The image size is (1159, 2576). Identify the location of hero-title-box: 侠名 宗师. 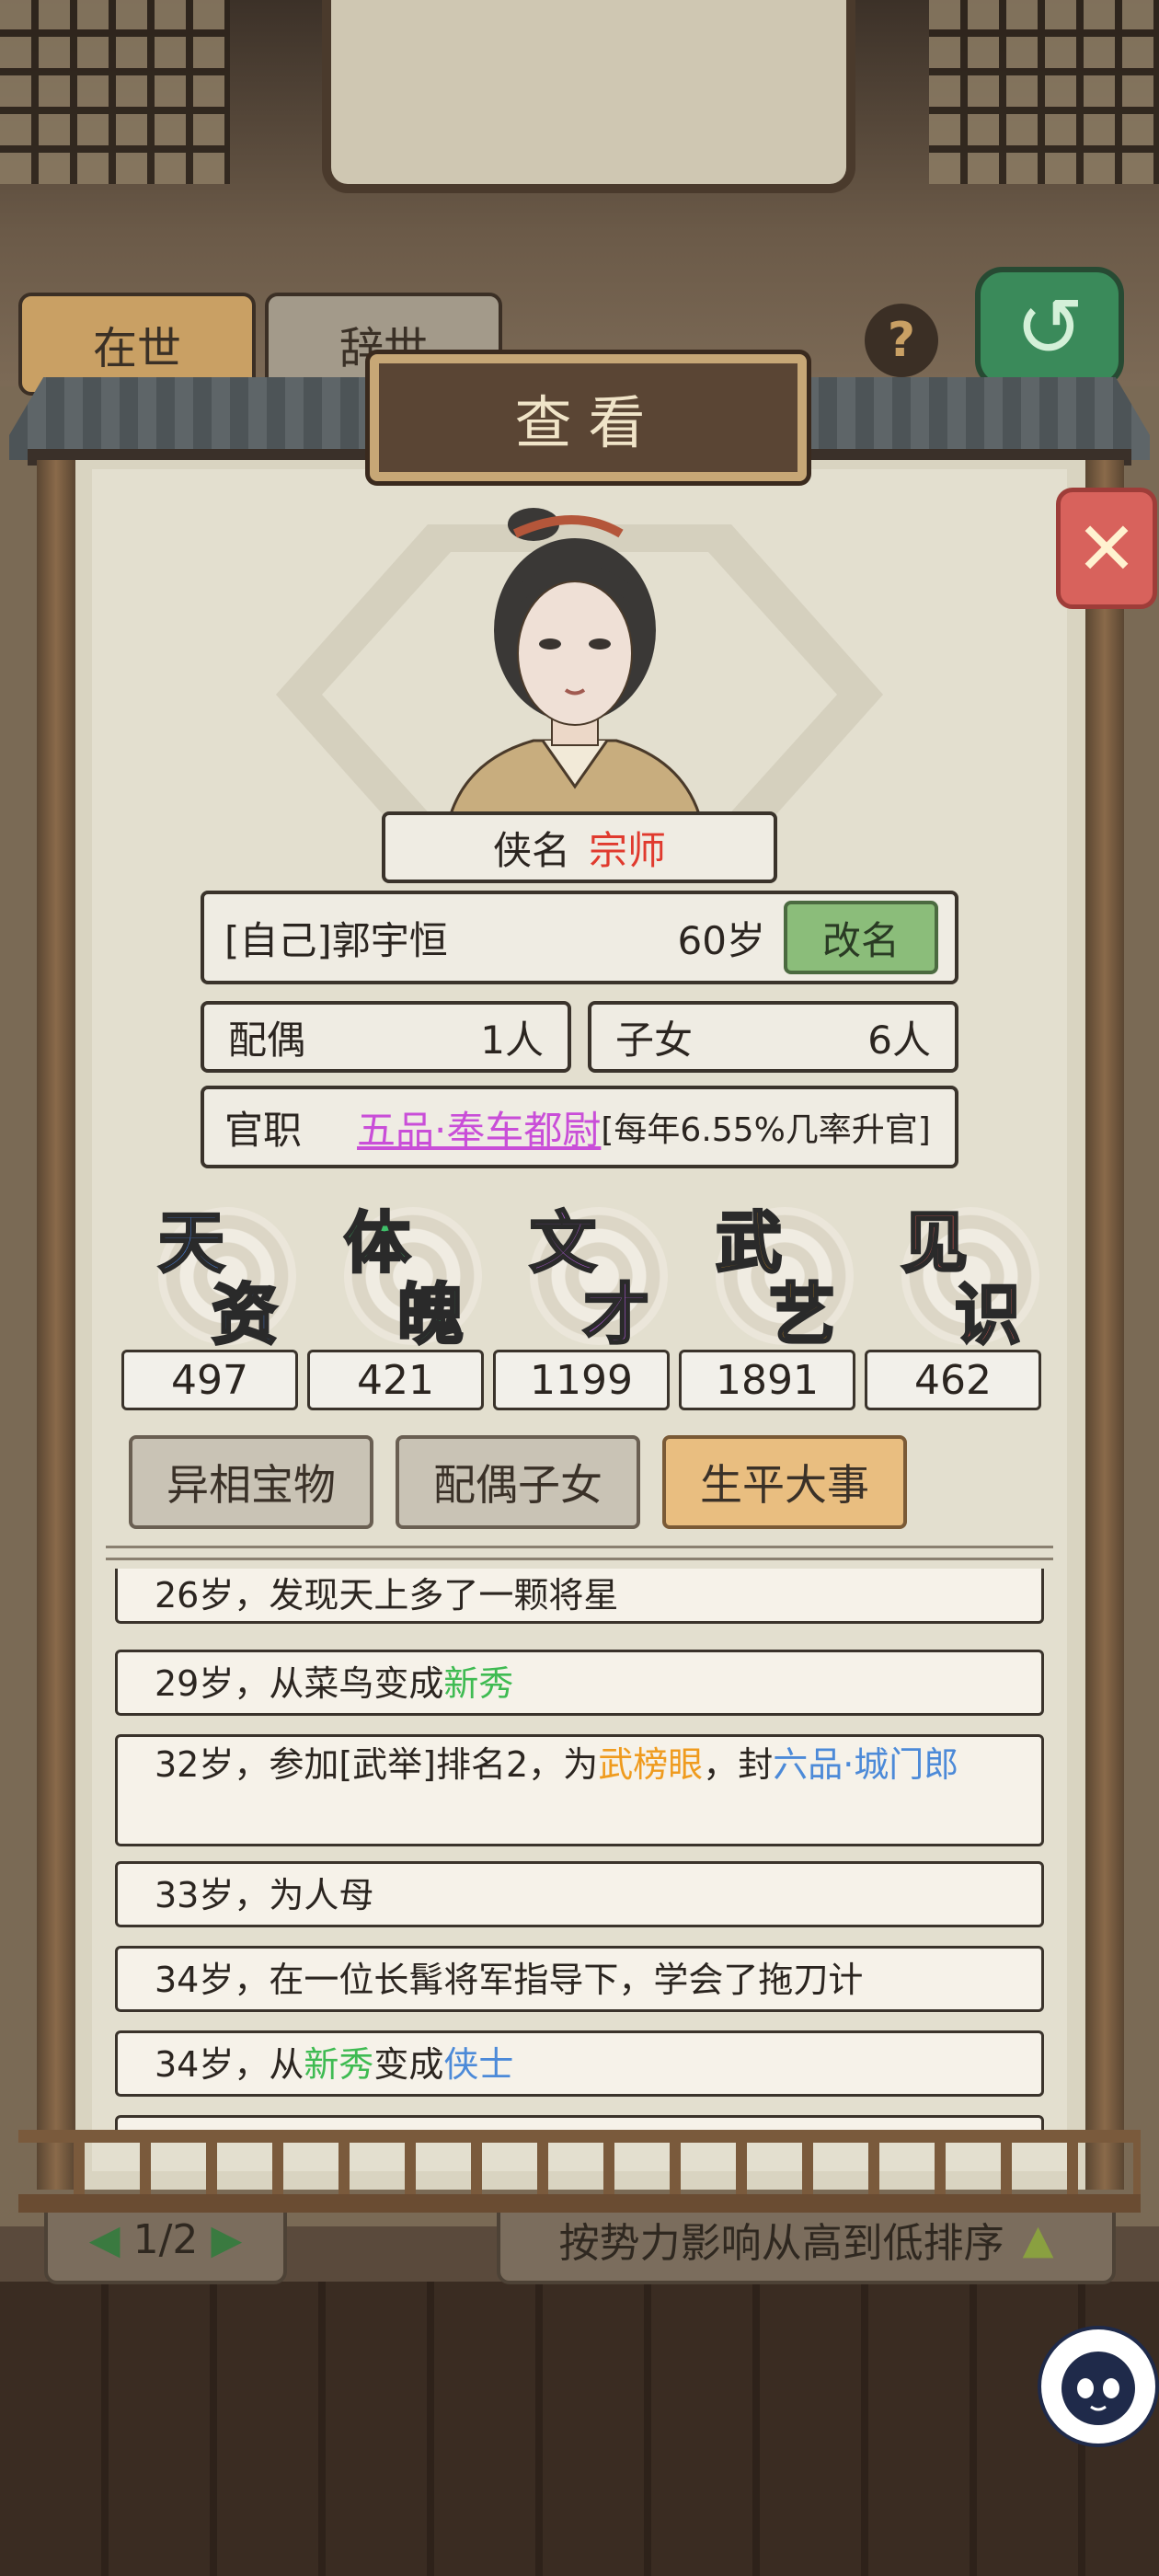
(579, 847).